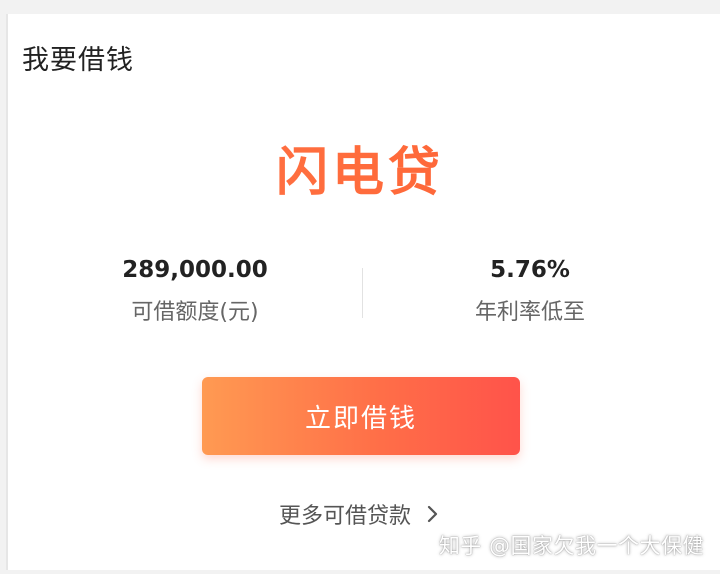 This screenshot has height=574, width=720. What do you see at coordinates (195, 270) in the screenshot?
I see `limit-value: 289,000.00` at bounding box center [195, 270].